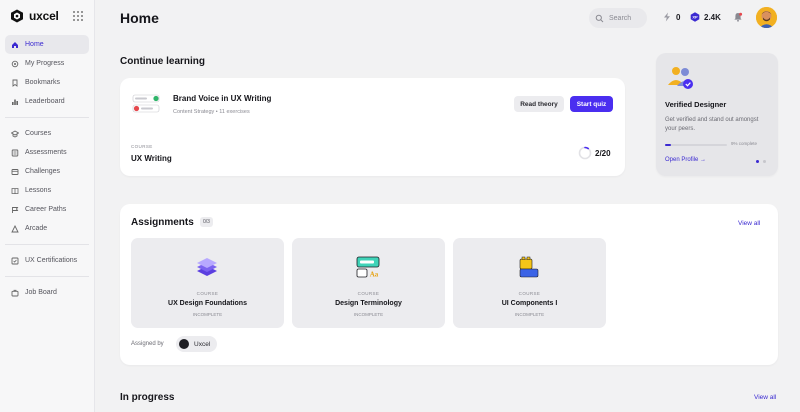 This screenshot has height=412, width=800. What do you see at coordinates (15, 292) in the screenshot?
I see `job-board-icon` at bounding box center [15, 292].